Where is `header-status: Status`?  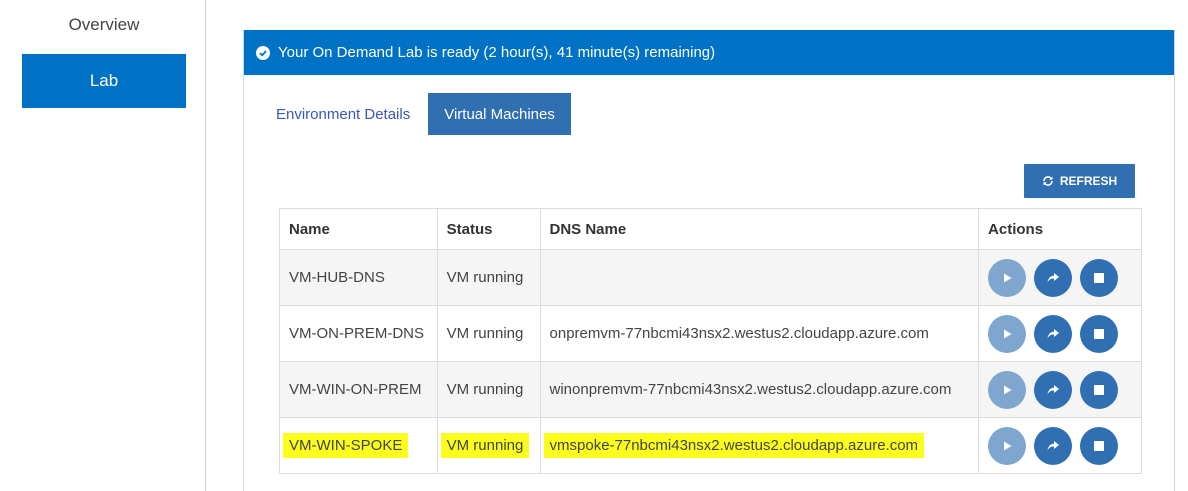 header-status: Status is located at coordinates (488, 229).